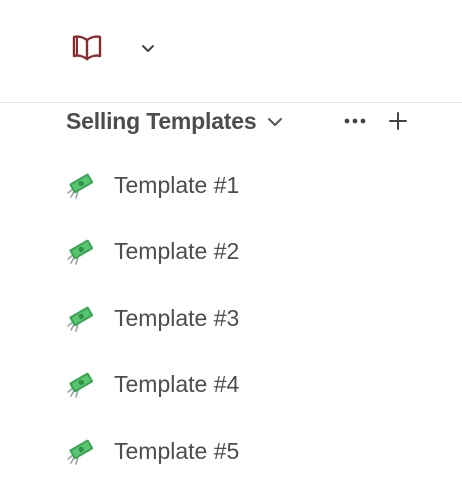  I want to click on template-item: Template #1, so click(216, 185).